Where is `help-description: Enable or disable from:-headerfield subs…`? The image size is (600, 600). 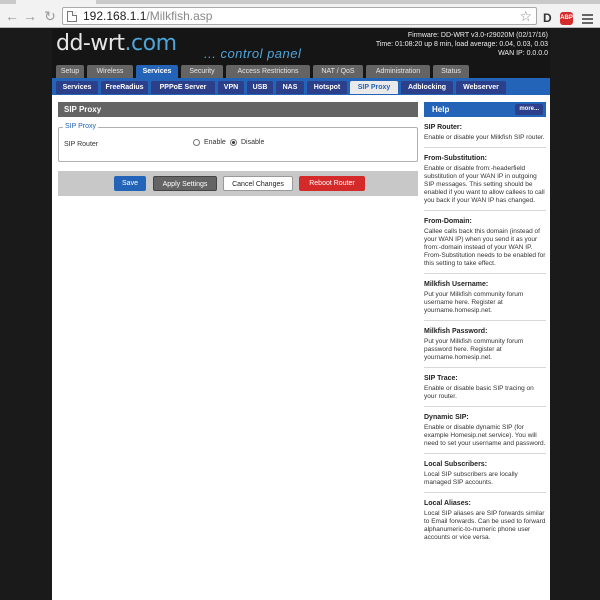 help-description: Enable or disable from:-headerfield subs… is located at coordinates (484, 184).